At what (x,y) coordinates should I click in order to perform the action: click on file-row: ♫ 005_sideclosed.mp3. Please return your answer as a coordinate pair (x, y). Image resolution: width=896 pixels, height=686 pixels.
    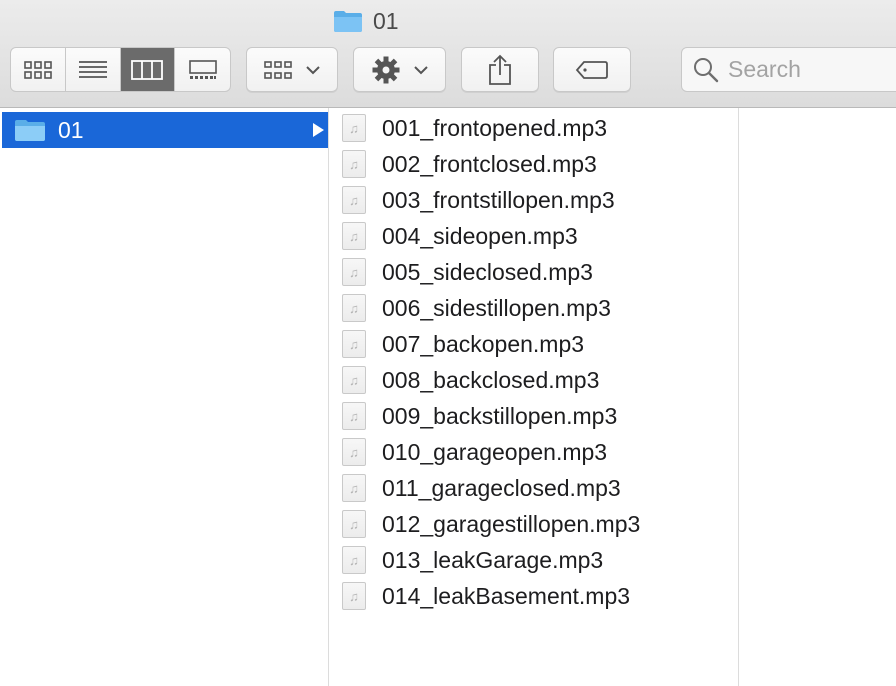
    Looking at the image, I should click on (467, 272).